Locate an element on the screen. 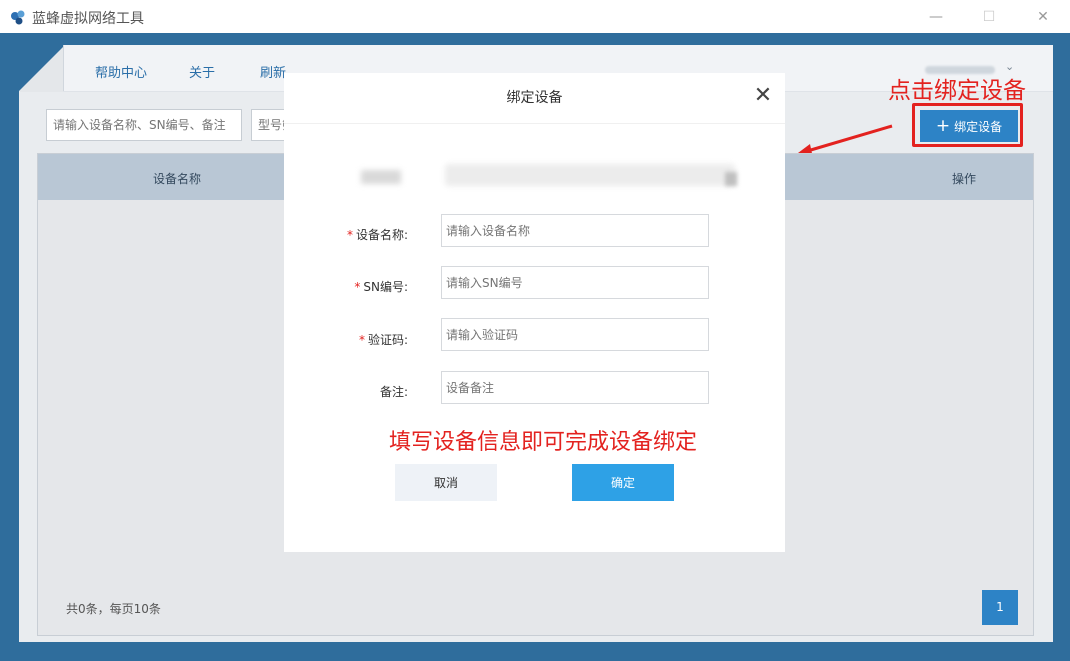 This screenshot has height=661, width=1070. cancel-button: 取消 is located at coordinates (446, 482).